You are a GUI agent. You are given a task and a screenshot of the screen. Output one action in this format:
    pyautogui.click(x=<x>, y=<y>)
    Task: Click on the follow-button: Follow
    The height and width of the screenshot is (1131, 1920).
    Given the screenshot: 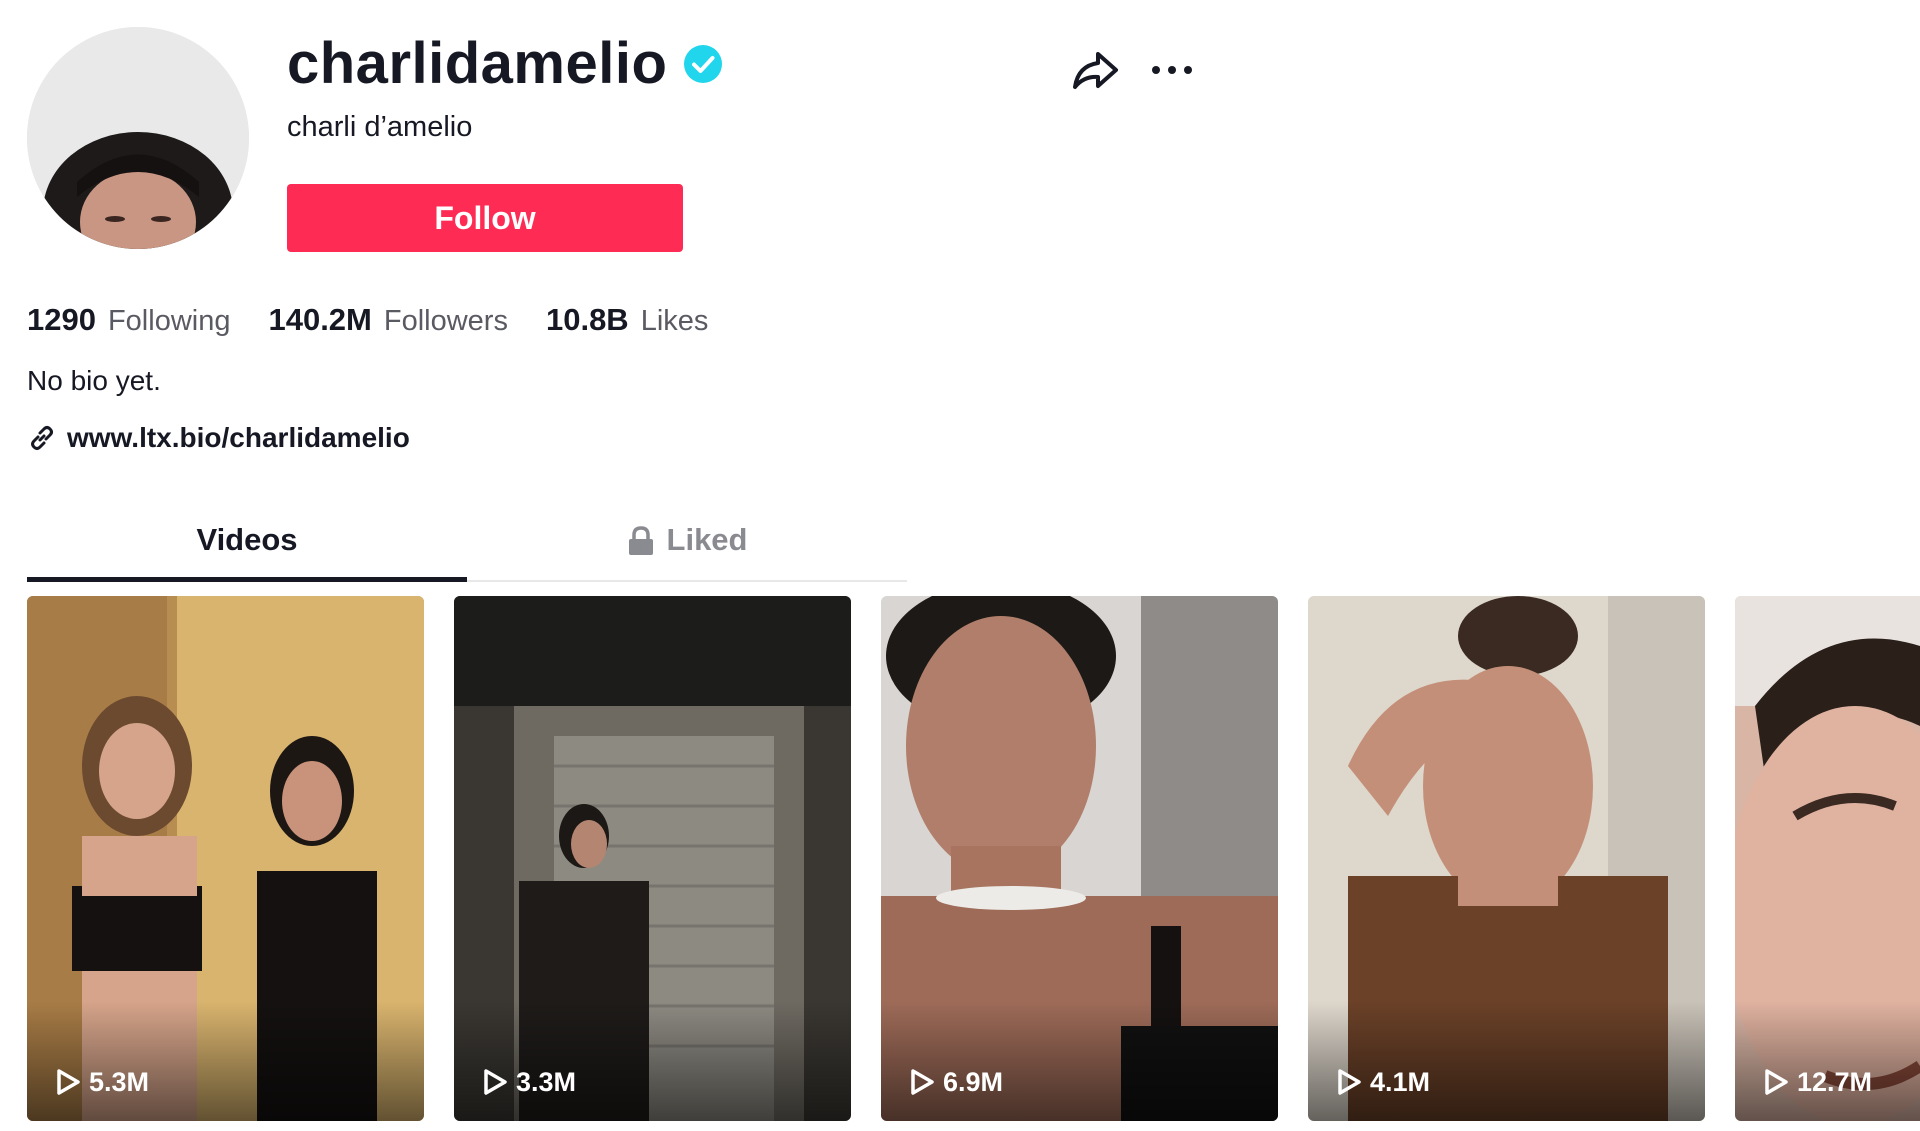 What is the action you would take?
    pyautogui.click(x=485, y=218)
    